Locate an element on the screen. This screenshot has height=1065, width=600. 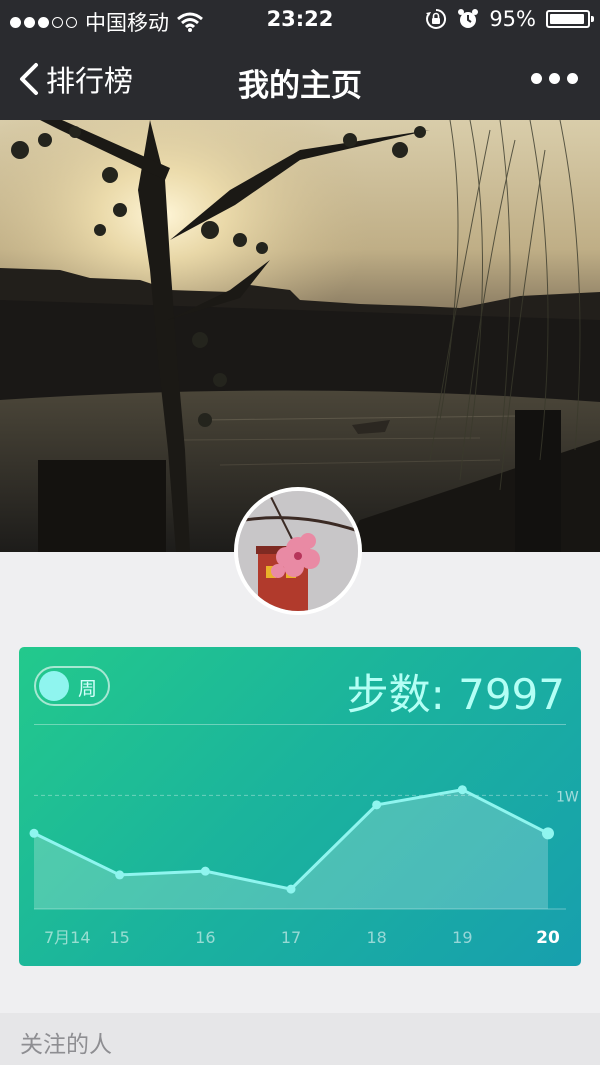
reference-line-label: 1W is located at coordinates (567, 797).